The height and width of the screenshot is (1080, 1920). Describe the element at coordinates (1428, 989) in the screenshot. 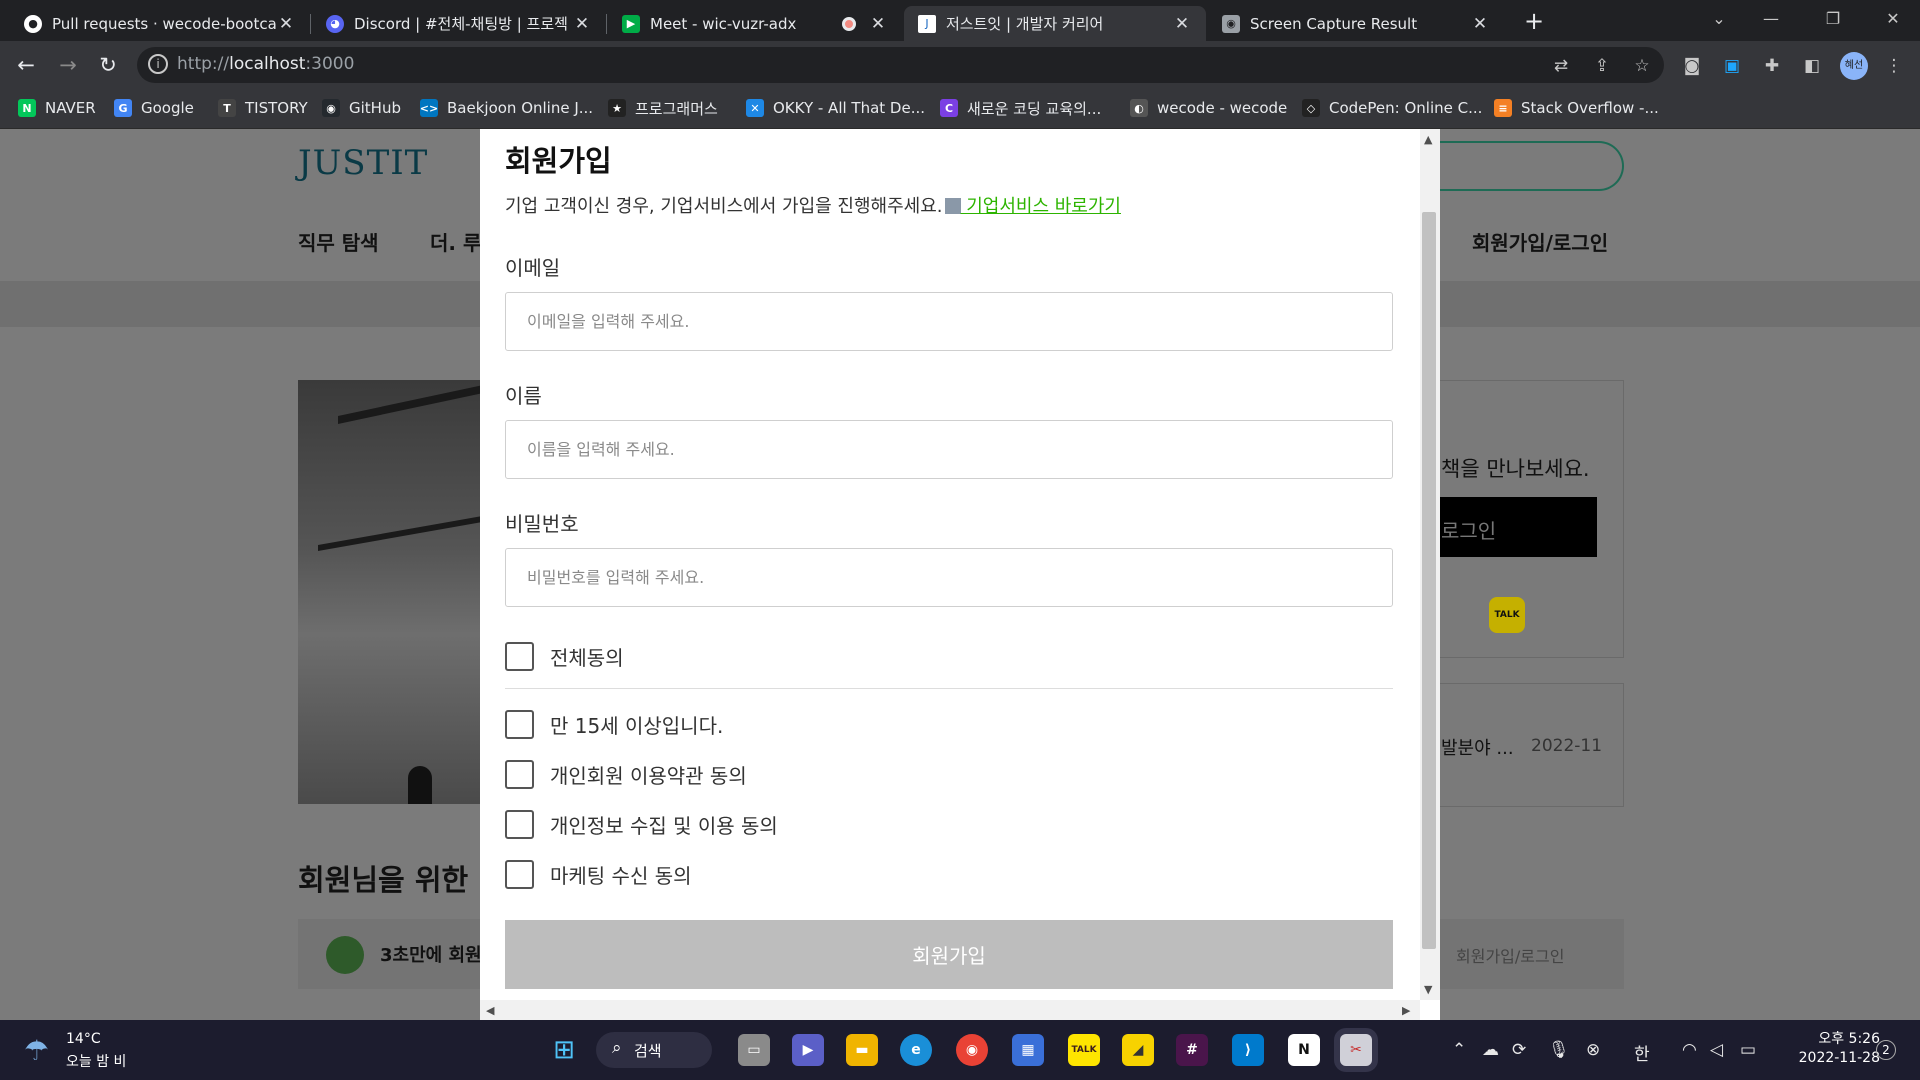

I see `scroll-down-arrow-icon: ▼` at that location.